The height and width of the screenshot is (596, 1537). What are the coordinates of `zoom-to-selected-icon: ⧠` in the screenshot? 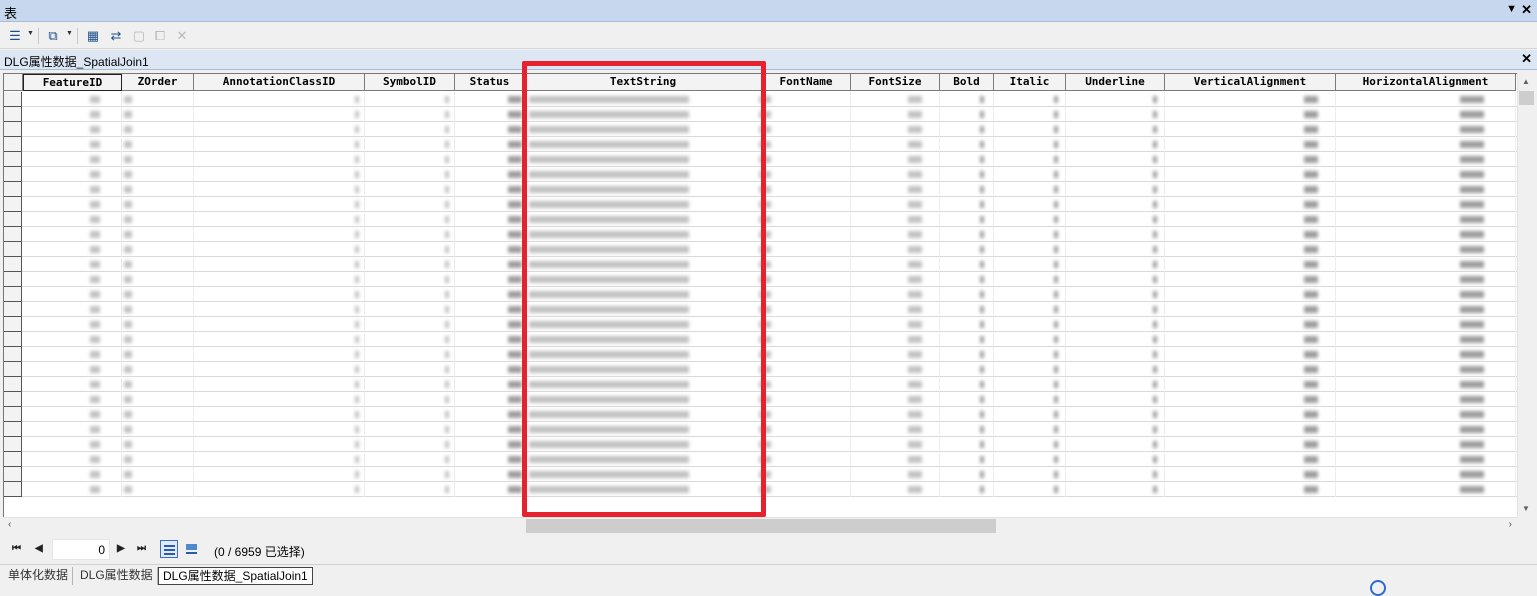 It's located at (160, 36).